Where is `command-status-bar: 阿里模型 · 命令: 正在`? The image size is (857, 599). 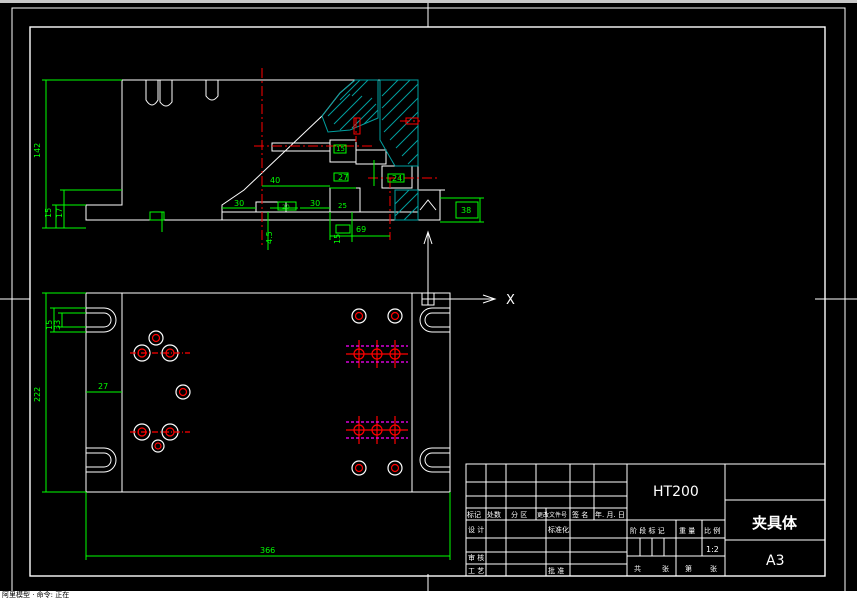
command-status-bar: 阿里模型 · 命令: 正在 is located at coordinates (428, 595).